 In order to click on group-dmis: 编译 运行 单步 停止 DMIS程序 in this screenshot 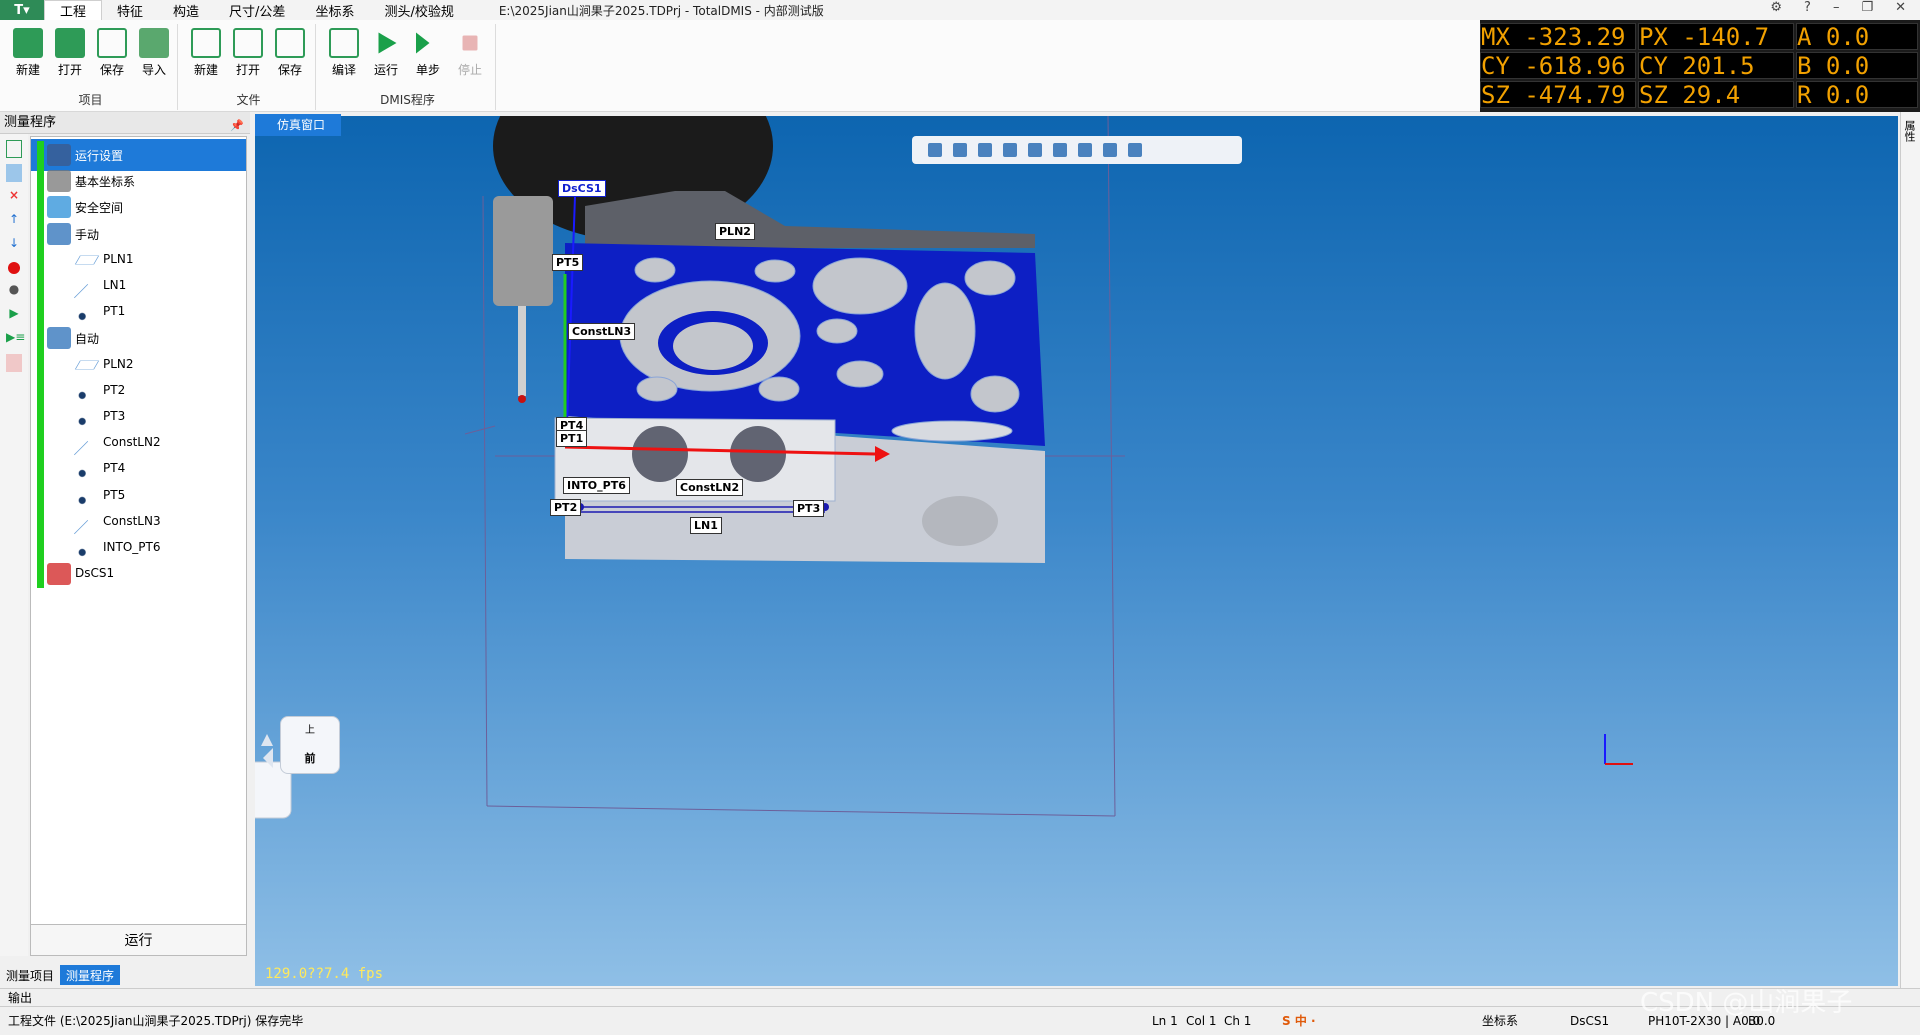, I will do `click(408, 67)`.